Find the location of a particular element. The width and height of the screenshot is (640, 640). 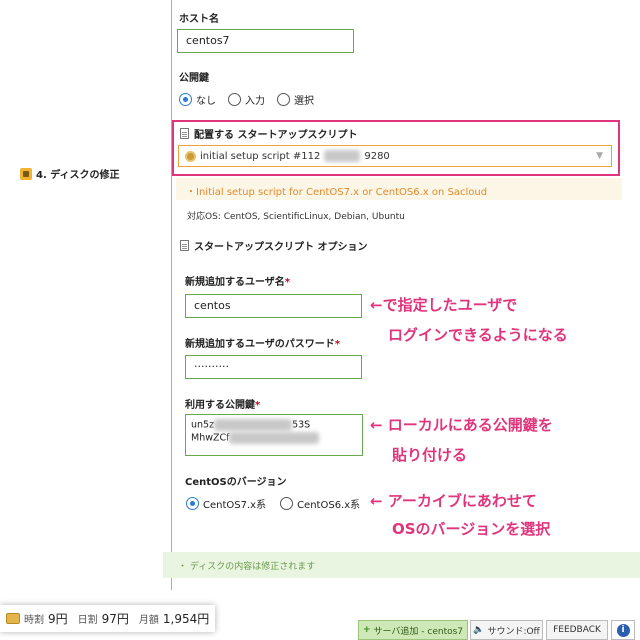

monthly-value: 1,954円 is located at coordinates (186, 619).